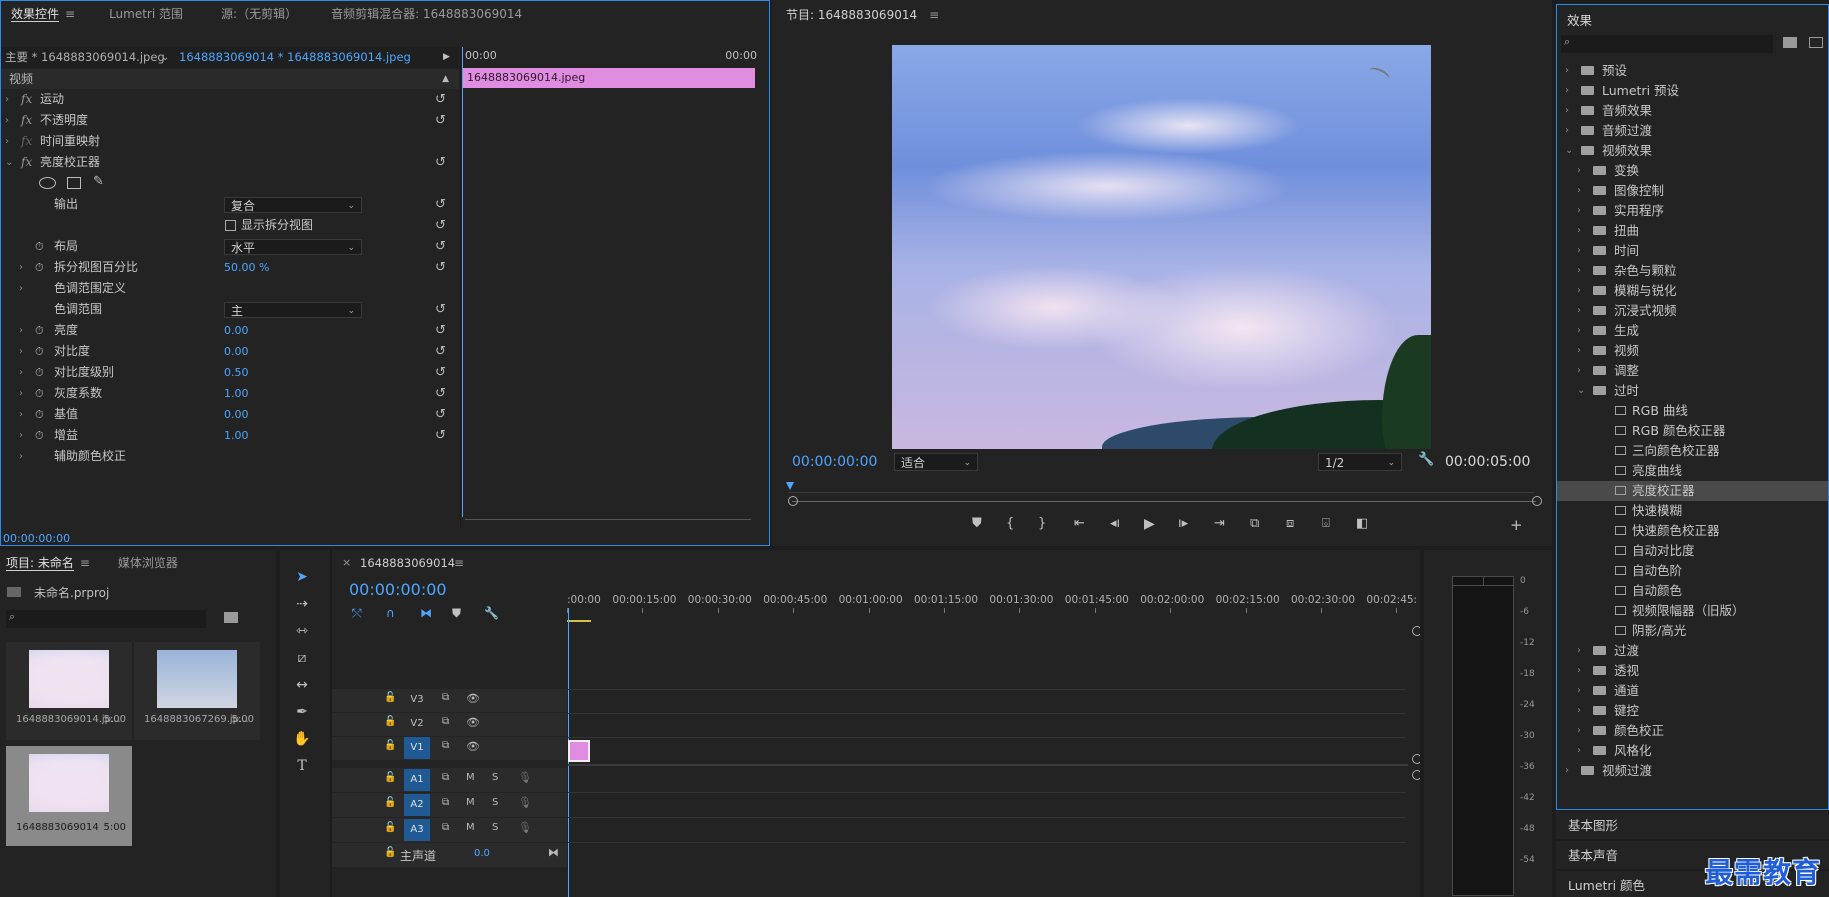 The width and height of the screenshot is (1829, 897). What do you see at coordinates (302, 766) in the screenshot?
I see `type-tool-icon: T` at bounding box center [302, 766].